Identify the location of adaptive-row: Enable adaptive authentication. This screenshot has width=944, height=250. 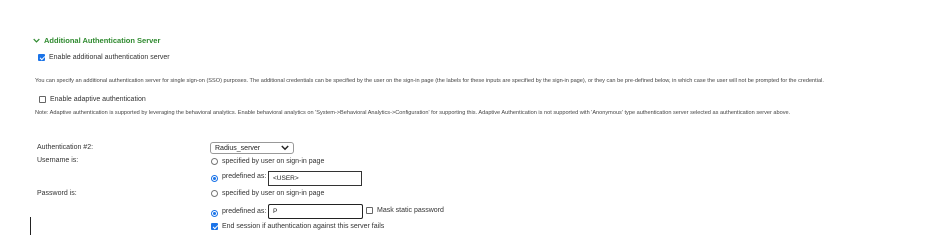
(92, 99).